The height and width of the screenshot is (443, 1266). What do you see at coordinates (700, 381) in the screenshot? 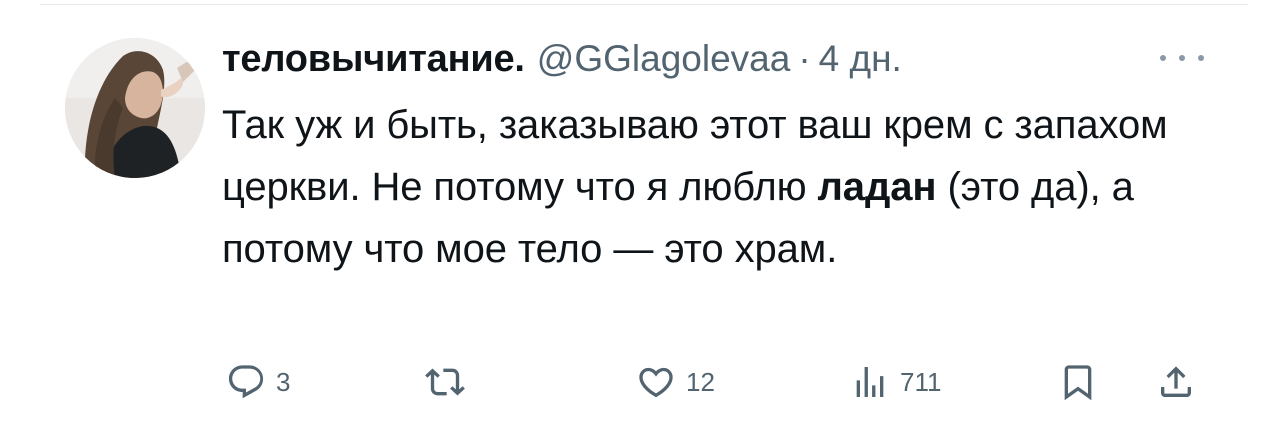
I see `like-count: 12` at bounding box center [700, 381].